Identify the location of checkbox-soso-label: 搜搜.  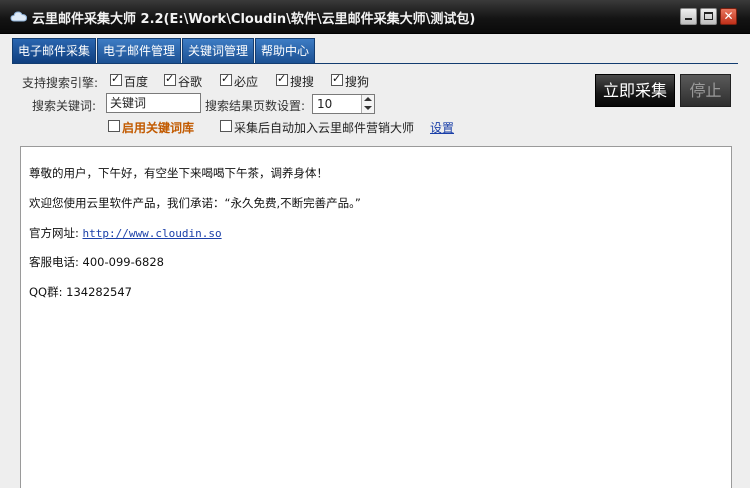
(302, 82).